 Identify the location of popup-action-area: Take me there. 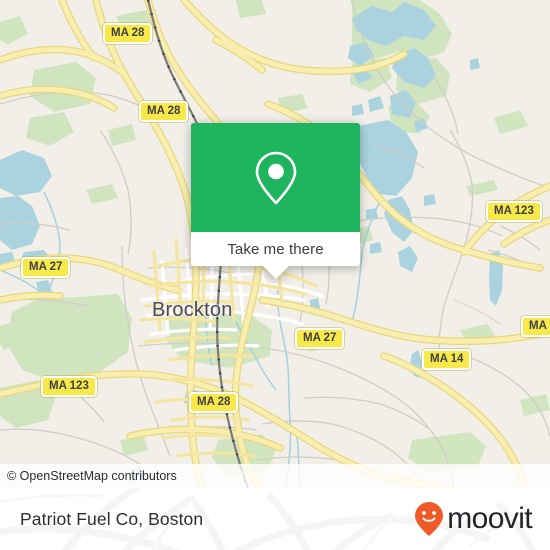
(275, 255).